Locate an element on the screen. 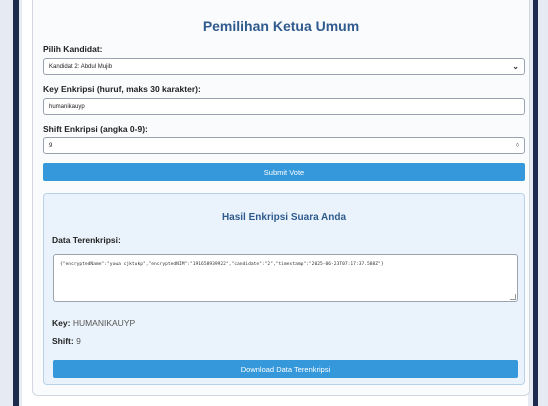 The height and width of the screenshot is (406, 548). key-label: Key Enkripsi (huruf, maks 30 karakter): is located at coordinates (122, 89).